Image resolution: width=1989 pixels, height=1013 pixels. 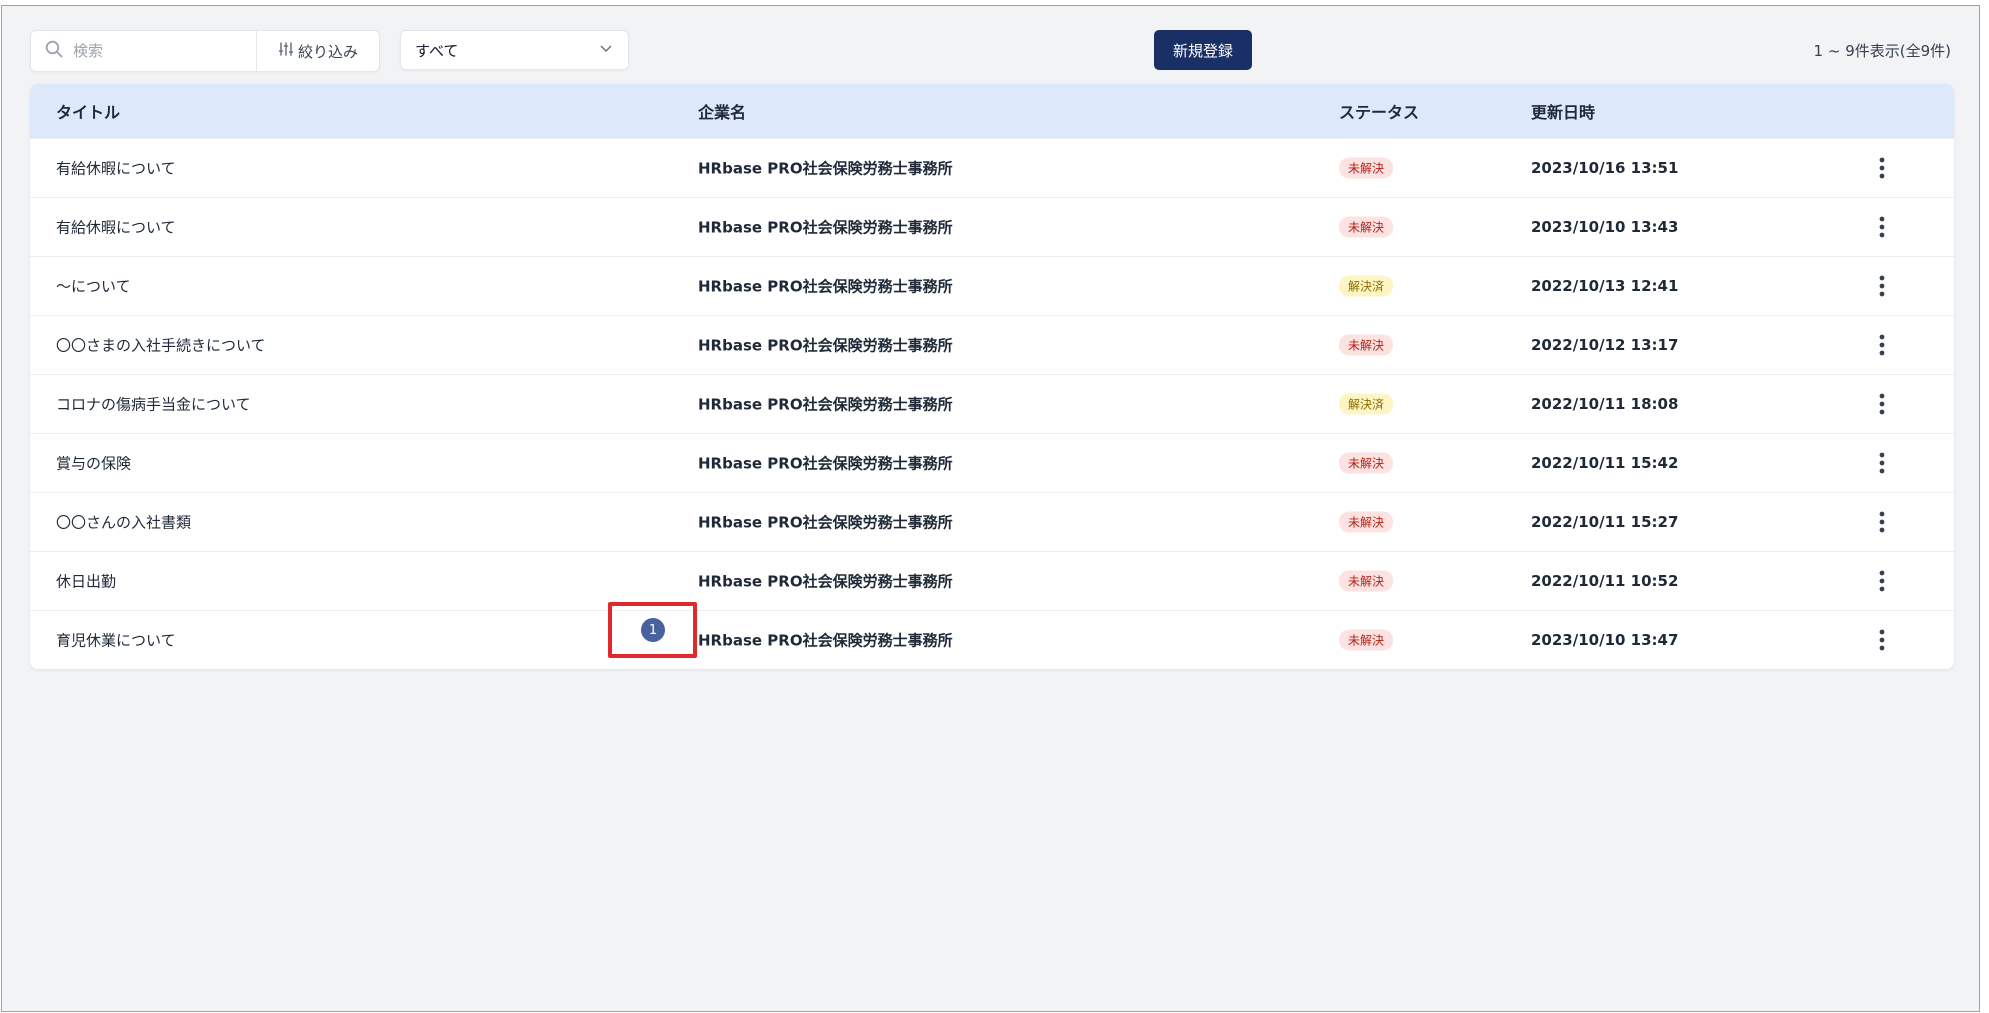 I want to click on row-updated: 2023/10/16 13:51, so click(x=1605, y=168).